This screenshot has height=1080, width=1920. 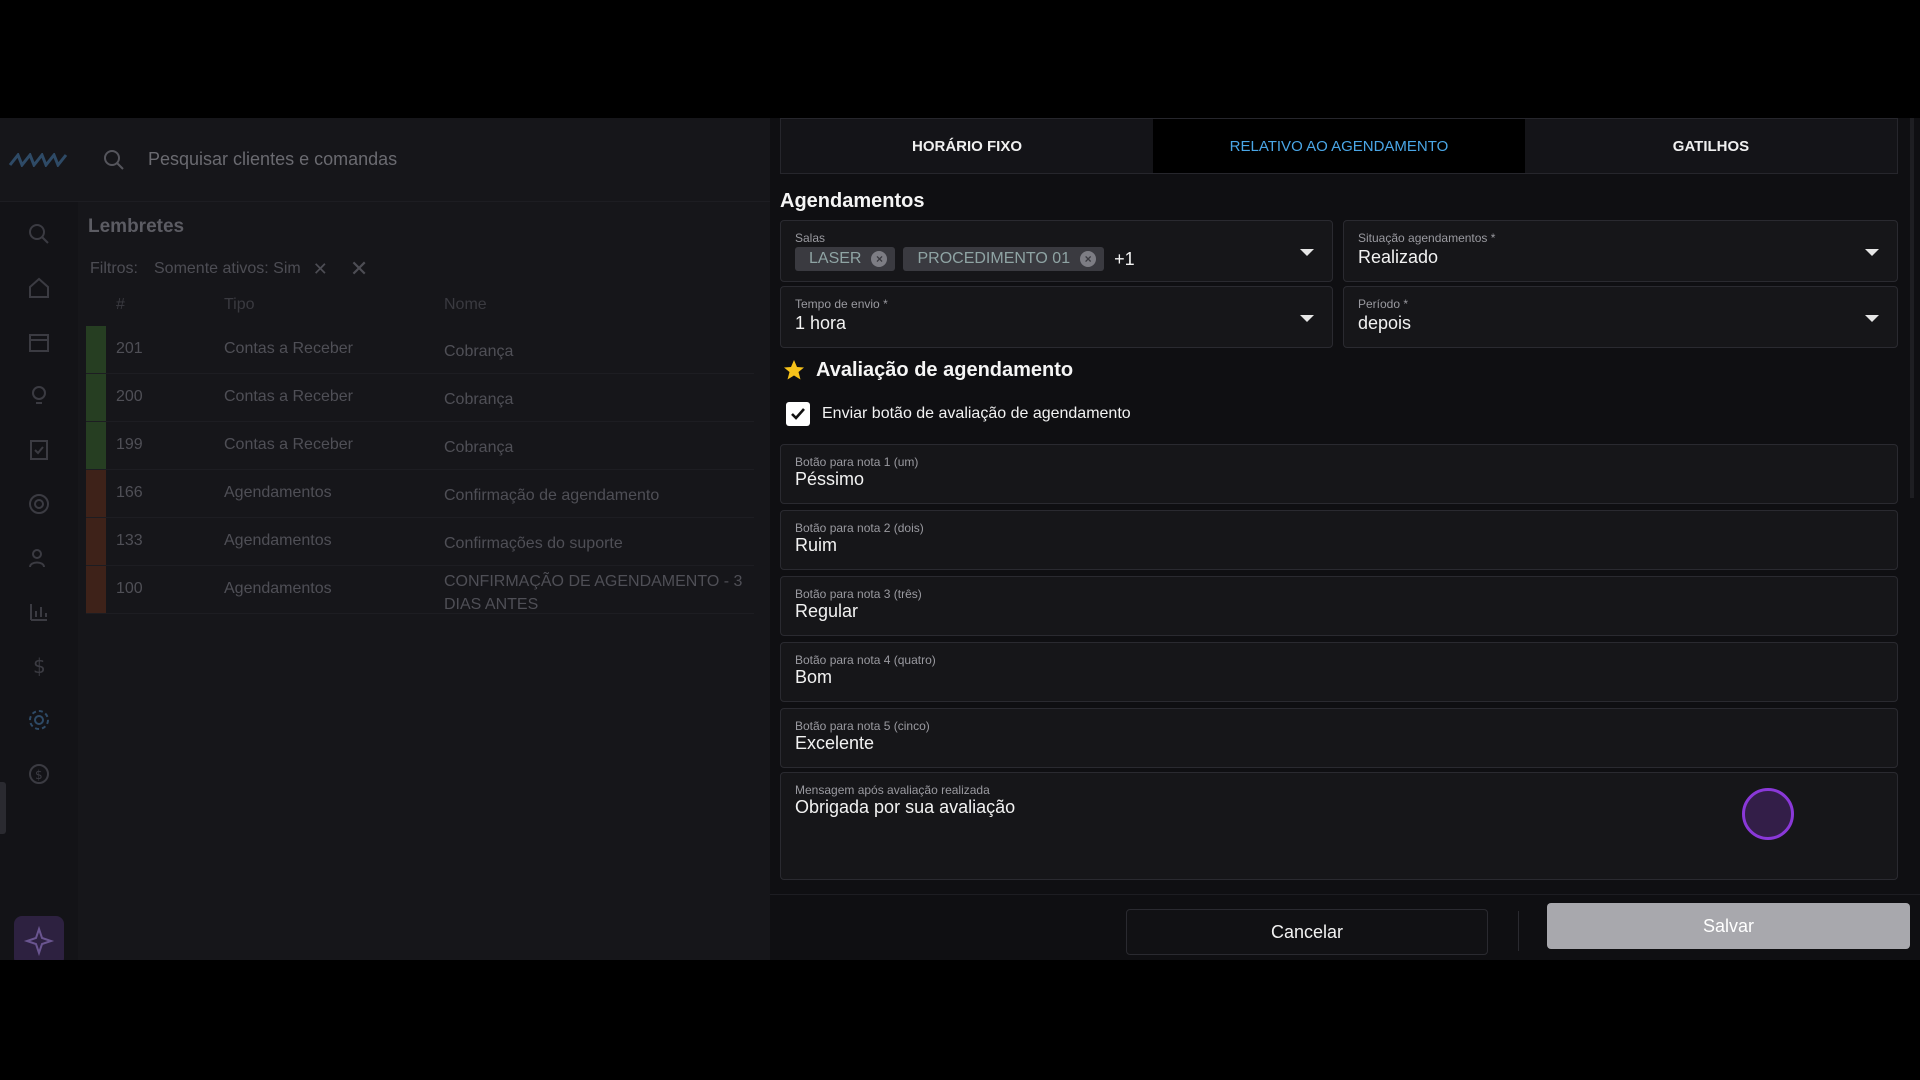 What do you see at coordinates (1379, 304) in the screenshot?
I see `periodo-label-text: Período` at bounding box center [1379, 304].